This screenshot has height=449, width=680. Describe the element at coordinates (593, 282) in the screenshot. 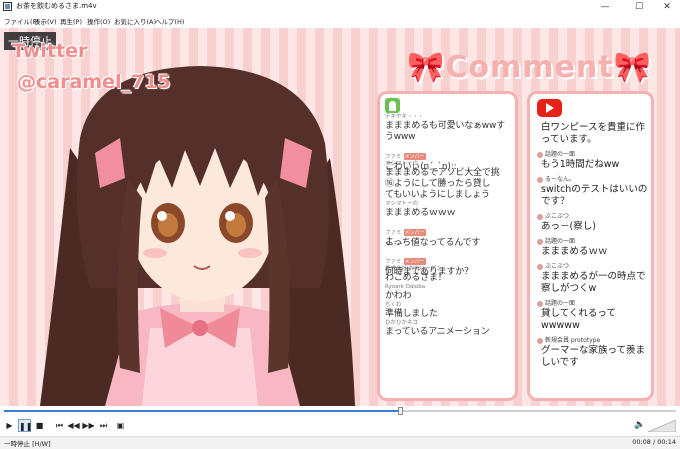

I see `comment-text: まままめるが一の時点で察しがつくw` at that location.